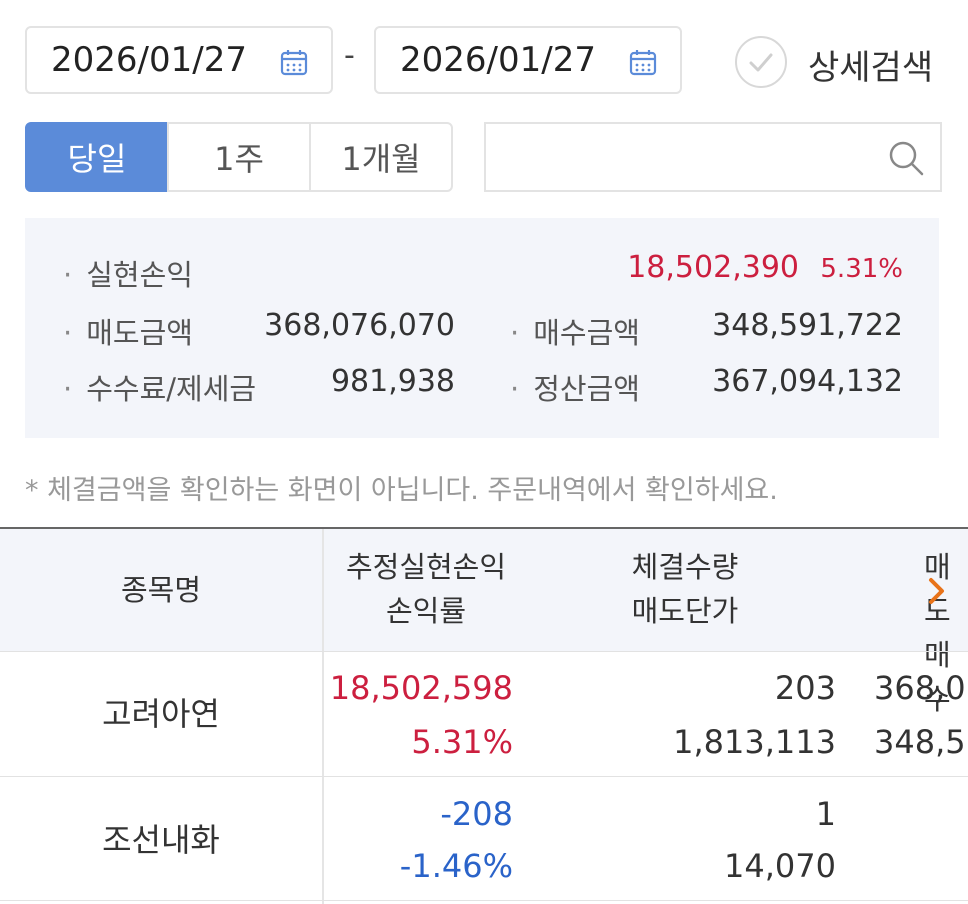 Image resolution: width=968 pixels, height=904 pixels. What do you see at coordinates (476, 814) in the screenshot?
I see `pl-value: -208` at bounding box center [476, 814].